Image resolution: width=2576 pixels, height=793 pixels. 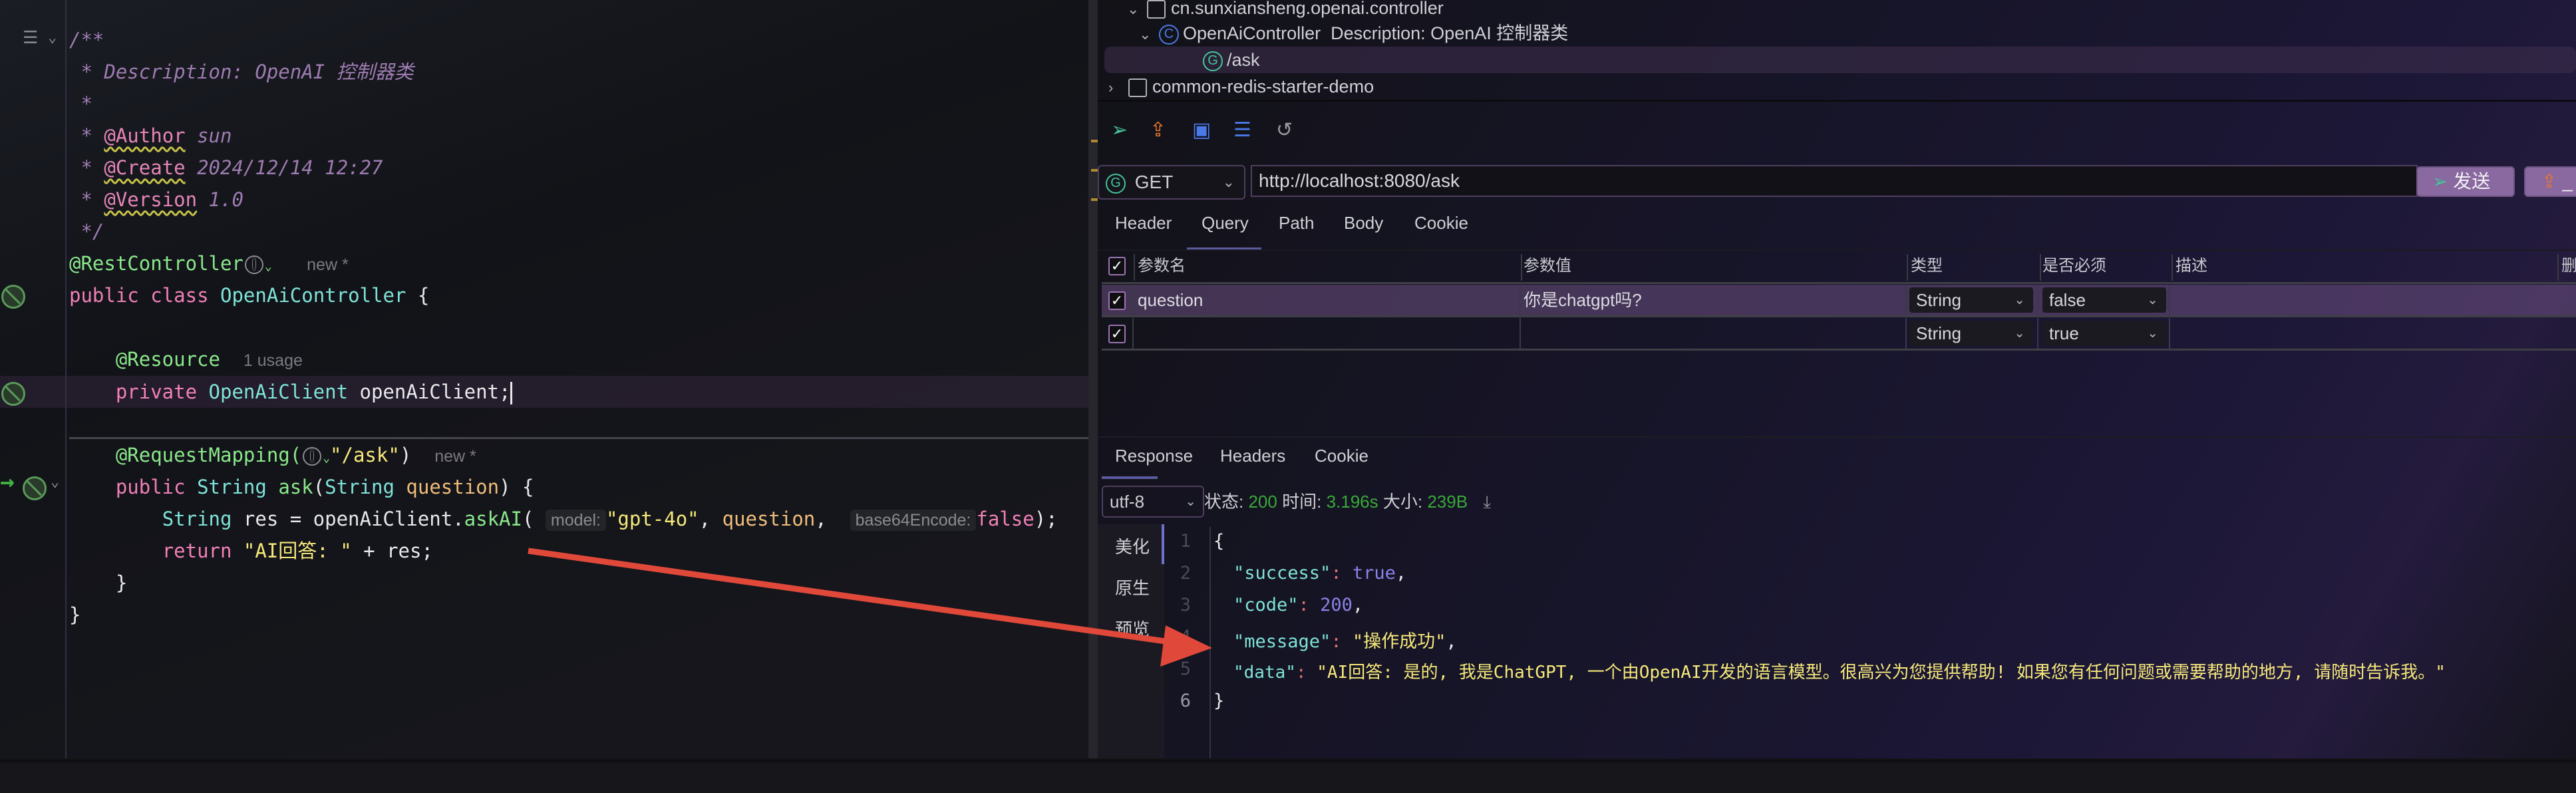 I want to click on table-row: ✓ question 你是chatgpt吗? String ⌄ false ⌄, so click(x=1839, y=300).